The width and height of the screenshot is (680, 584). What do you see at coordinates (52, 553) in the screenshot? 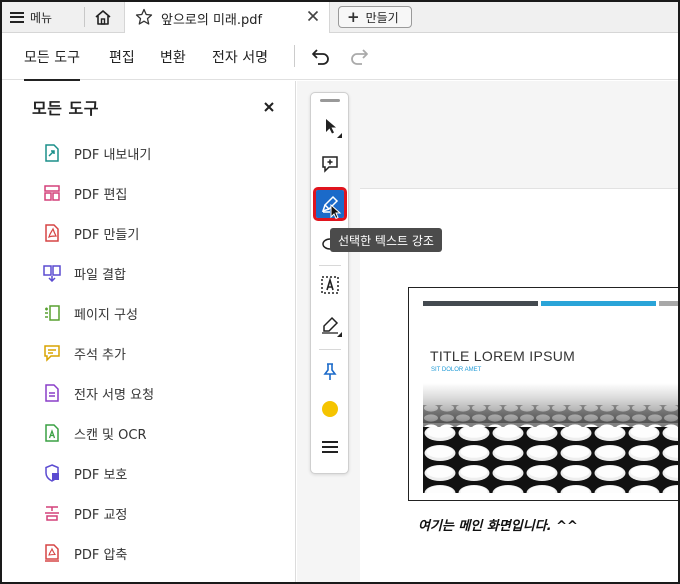
I see `compress-pdf-icon` at bounding box center [52, 553].